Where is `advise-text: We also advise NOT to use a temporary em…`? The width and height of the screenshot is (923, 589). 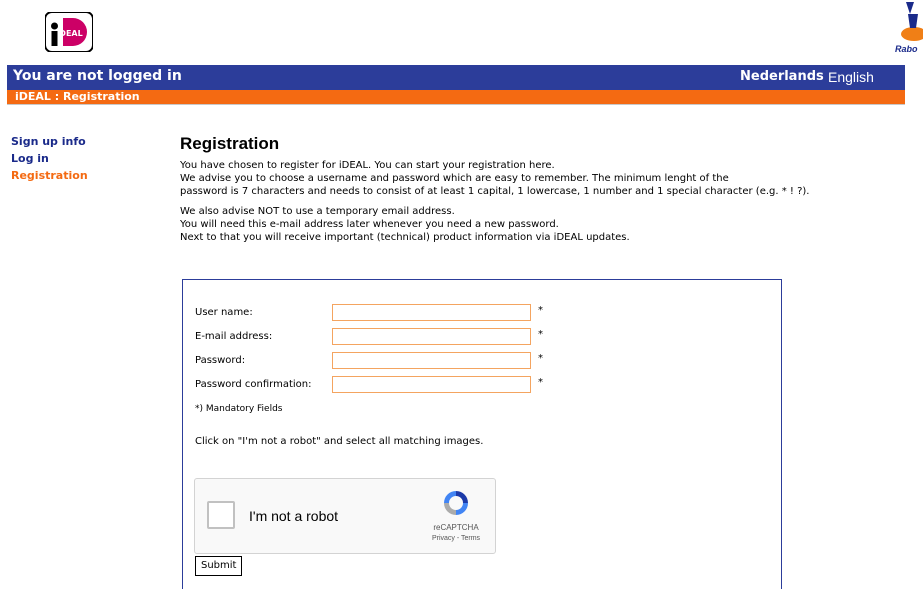 advise-text: We also advise NOT to use a temporary em… is located at coordinates (547, 224).